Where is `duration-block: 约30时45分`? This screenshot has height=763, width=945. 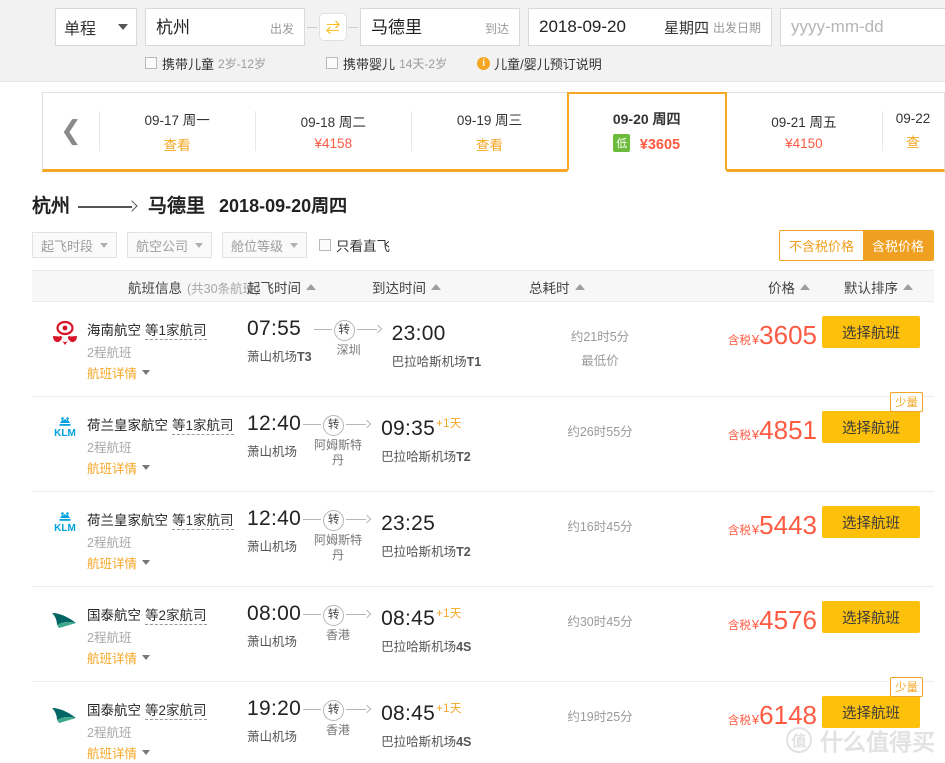
duration-block: 约30时45分 is located at coordinates (600, 623).